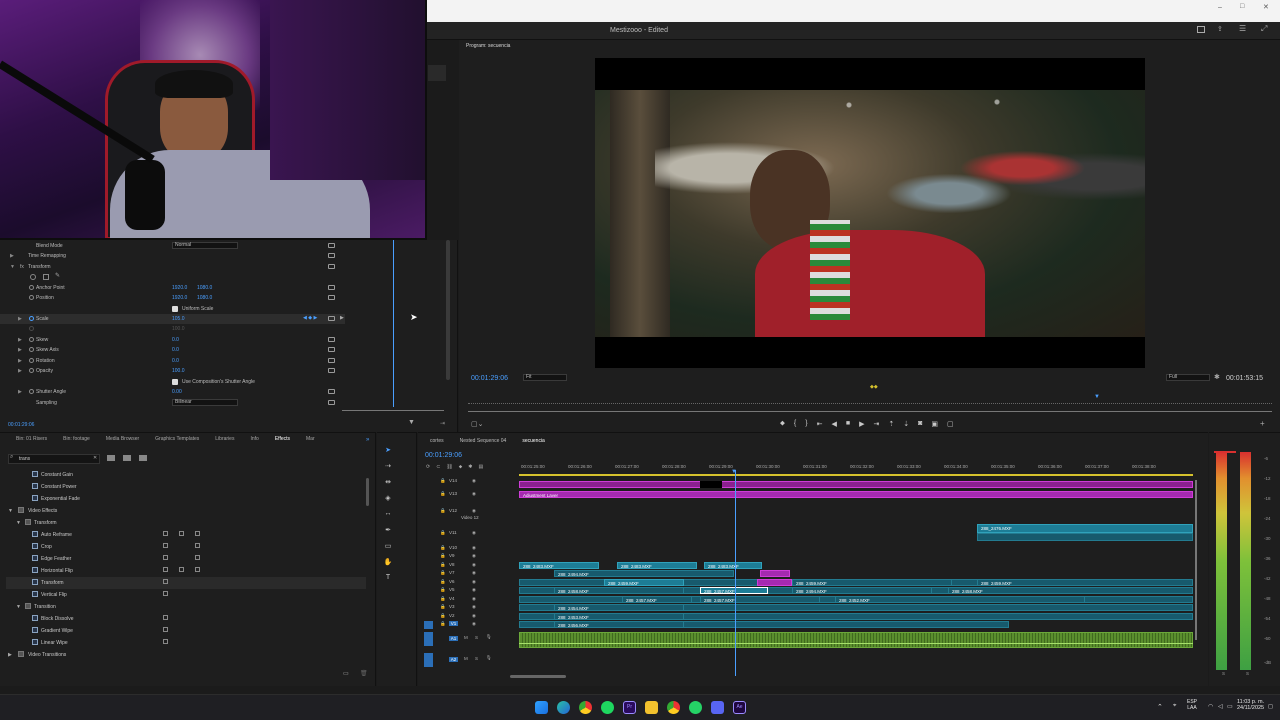 The height and width of the screenshot is (720, 1280). What do you see at coordinates (1160, 707) in the screenshot?
I see `chevron-up-icon: ⌃` at bounding box center [1160, 707].